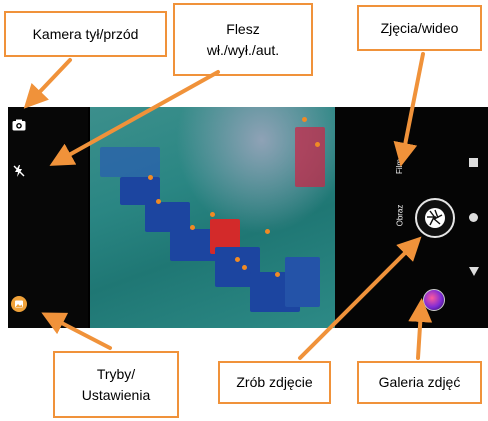 This screenshot has height=421, width=488. I want to click on callout-flash-line1: Flesz, so click(243, 29).